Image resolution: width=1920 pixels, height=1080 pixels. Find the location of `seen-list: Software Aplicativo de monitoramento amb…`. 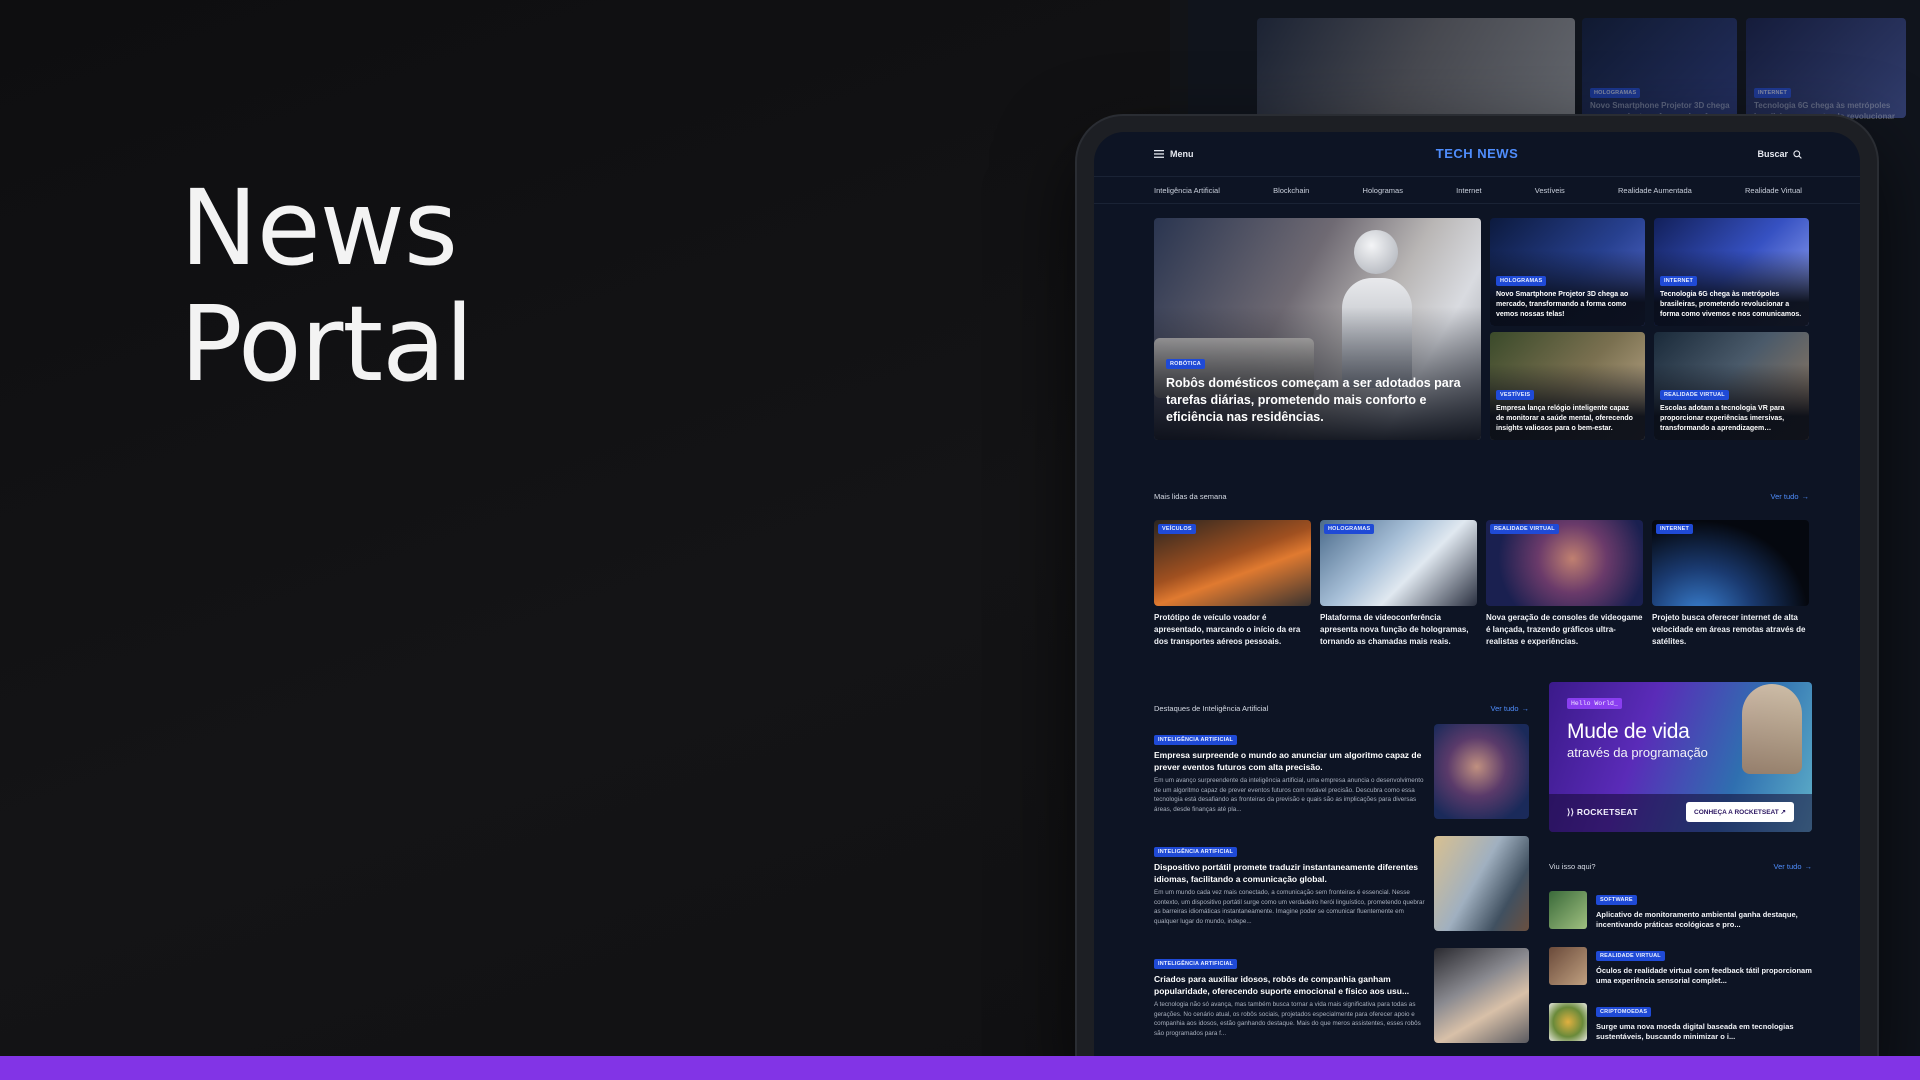

seen-list: Software Aplicativo de monitoramento amb… is located at coordinates (1680, 972).